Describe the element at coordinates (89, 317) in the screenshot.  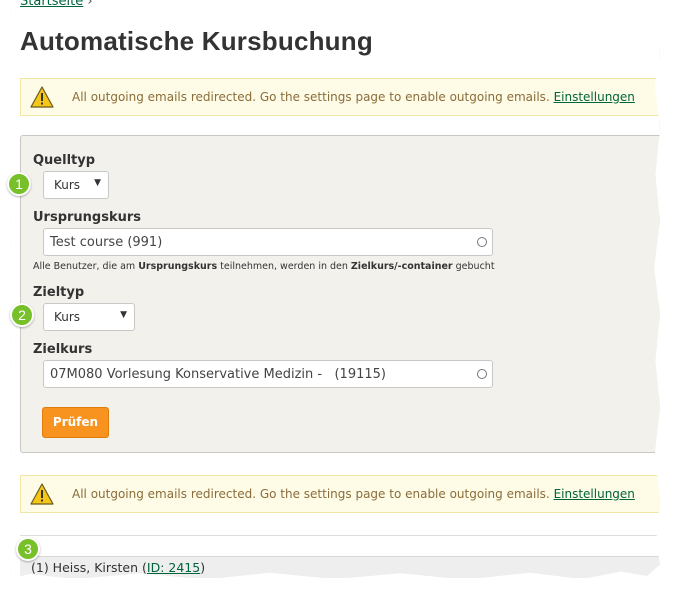
I see `target-type-select: Kurs ▼` at that location.